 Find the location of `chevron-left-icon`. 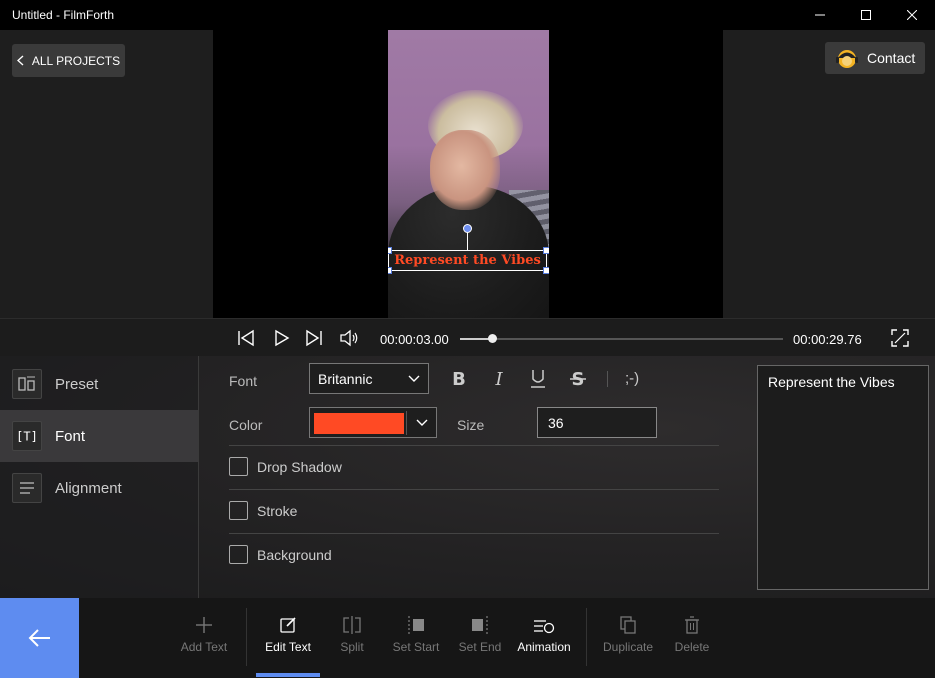

chevron-left-icon is located at coordinates (20, 60).